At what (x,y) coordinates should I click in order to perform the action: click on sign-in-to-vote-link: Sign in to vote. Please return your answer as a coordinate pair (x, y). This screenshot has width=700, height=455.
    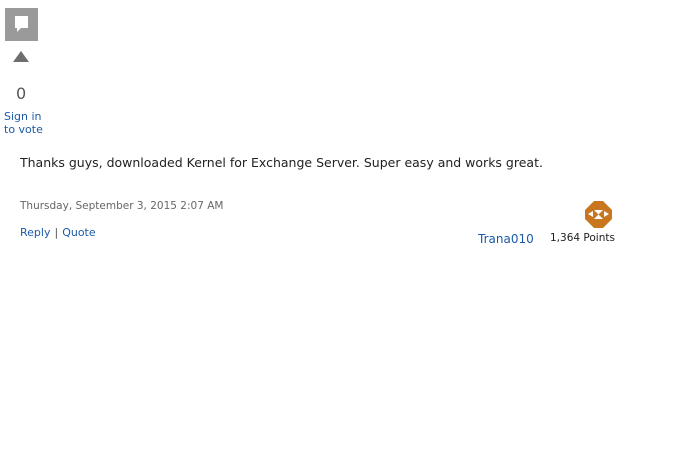
    Looking at the image, I should click on (23, 123).